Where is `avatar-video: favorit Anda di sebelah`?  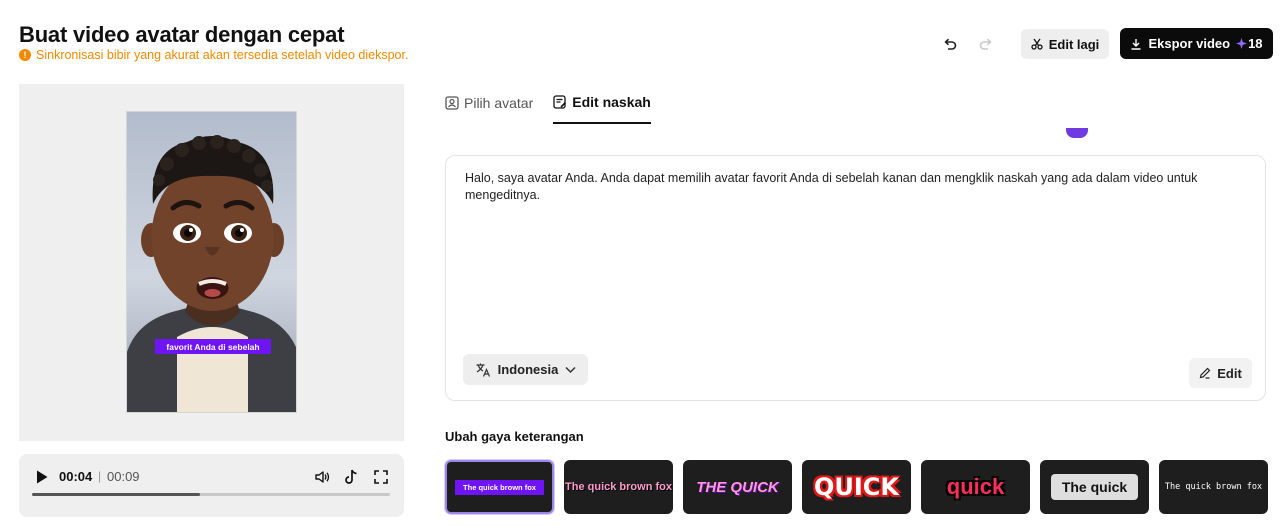 avatar-video: favorit Anda di sebelah is located at coordinates (211, 262).